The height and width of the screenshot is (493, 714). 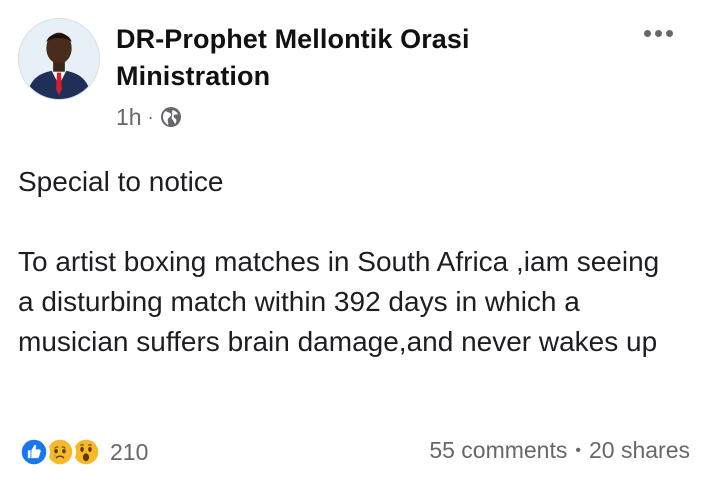 I want to click on profile-photo, so click(x=59, y=59).